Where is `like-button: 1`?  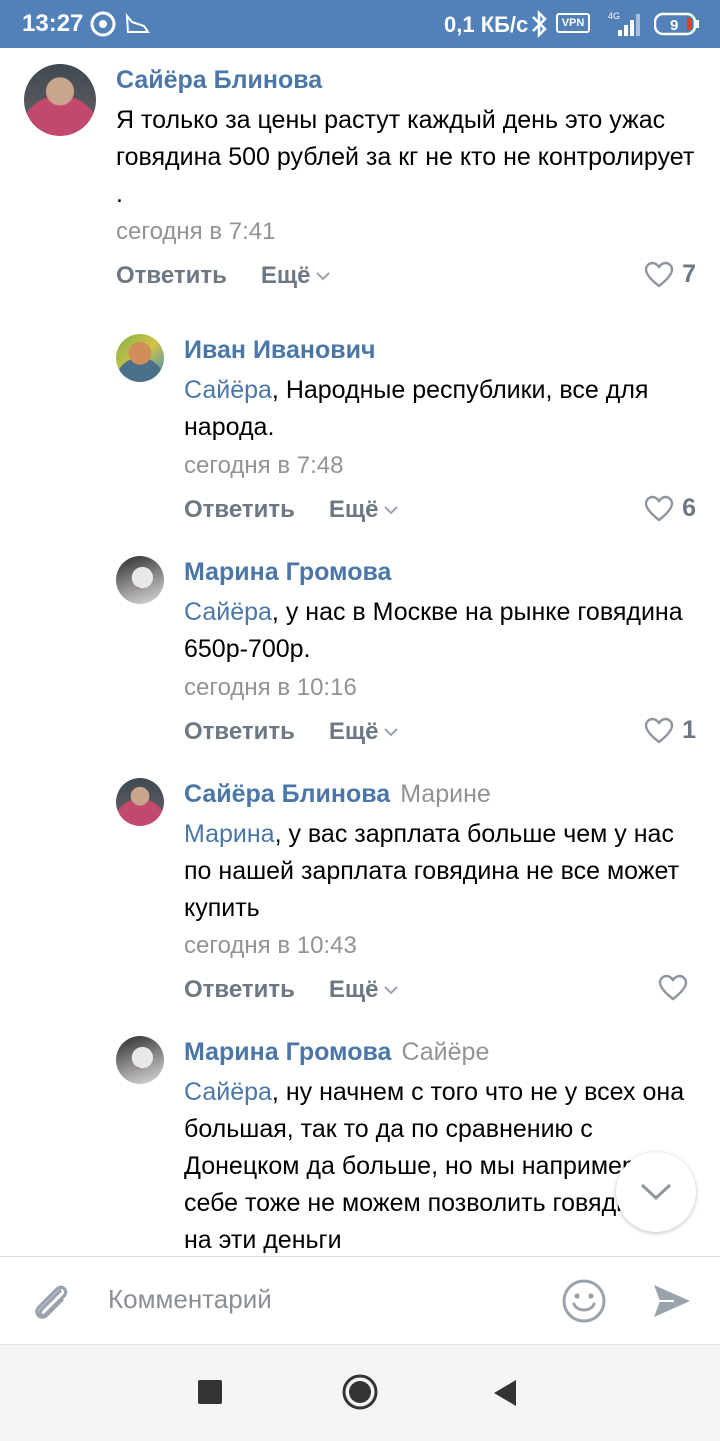 like-button: 1 is located at coordinates (670, 730).